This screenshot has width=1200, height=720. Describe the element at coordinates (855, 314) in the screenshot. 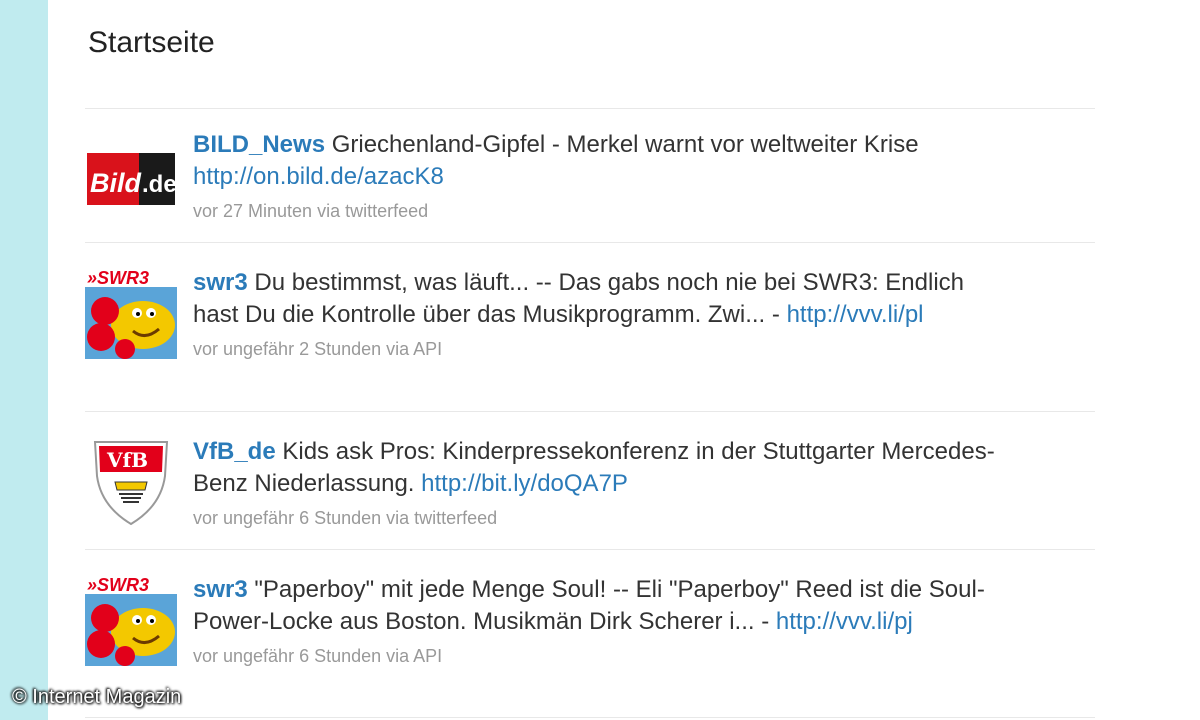

I see `tweet-link: http://vvv.li/pl` at that location.